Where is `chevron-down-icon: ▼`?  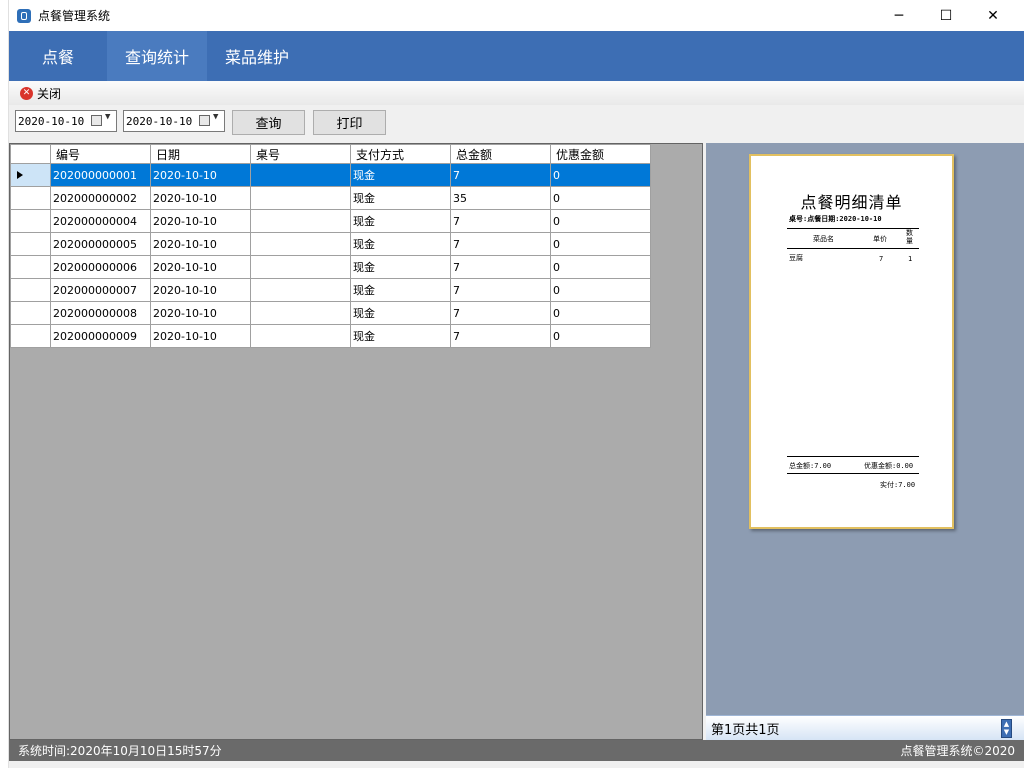 chevron-down-icon: ▼ is located at coordinates (216, 117).